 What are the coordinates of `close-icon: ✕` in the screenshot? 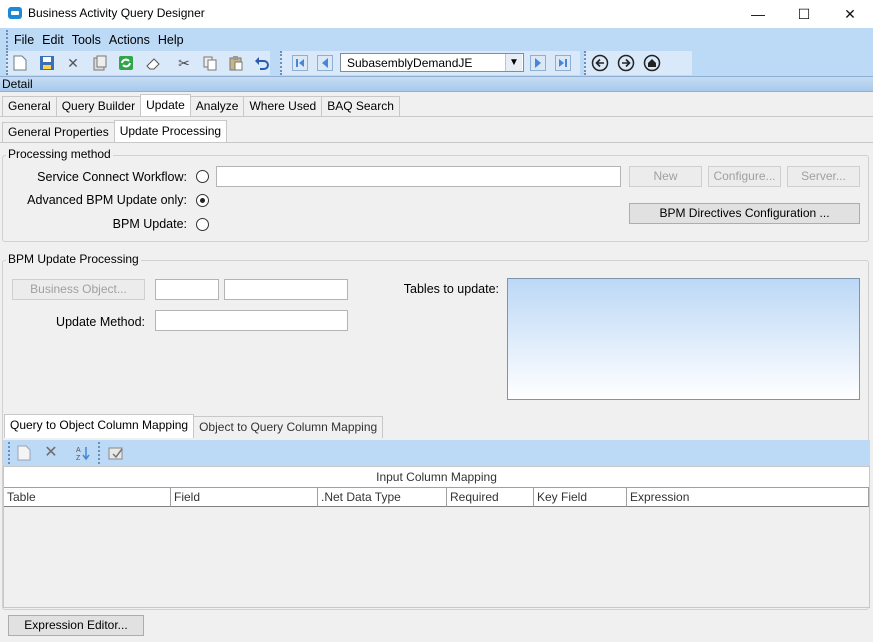 It's located at (850, 13).